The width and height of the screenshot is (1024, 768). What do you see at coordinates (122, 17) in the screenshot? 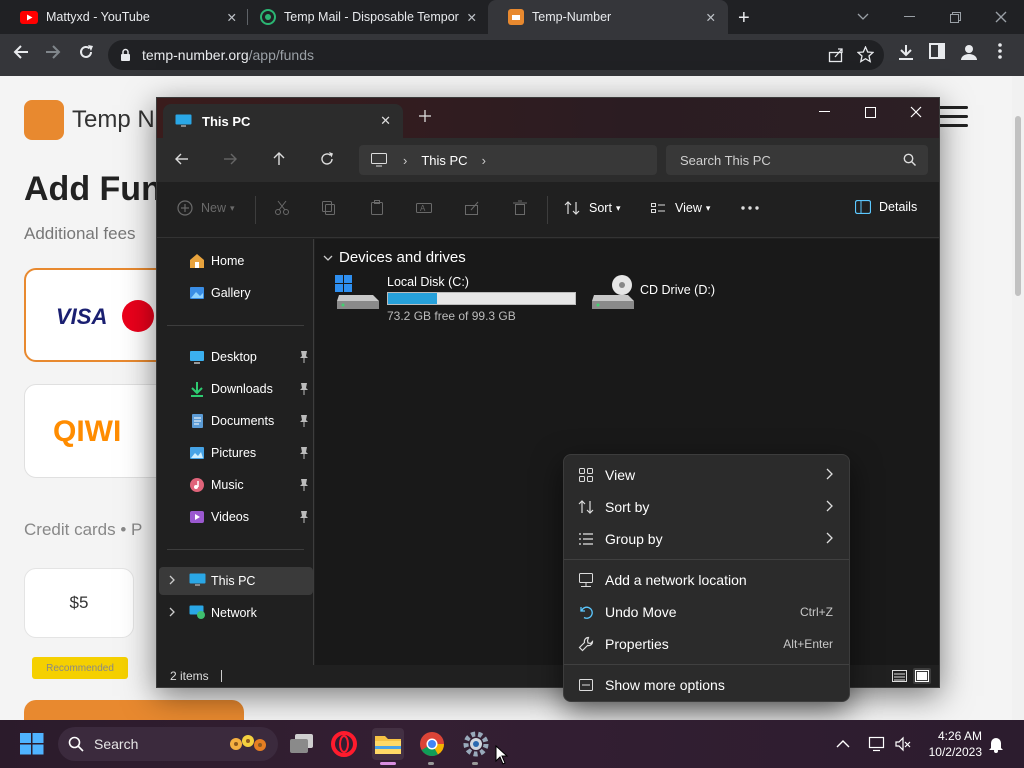
I see `tab-youtube: Mattyxd - YouTube ✕` at bounding box center [122, 17].